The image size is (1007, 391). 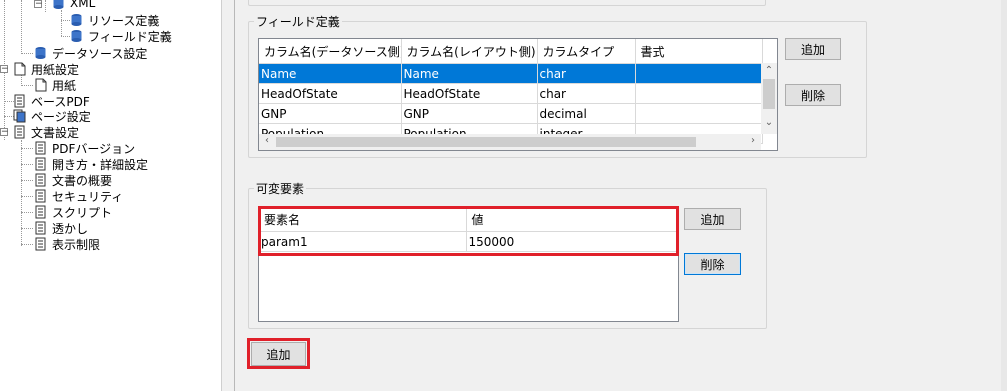 What do you see at coordinates (813, 95) in the screenshot?
I see `field-def-delete-button: 削除` at bounding box center [813, 95].